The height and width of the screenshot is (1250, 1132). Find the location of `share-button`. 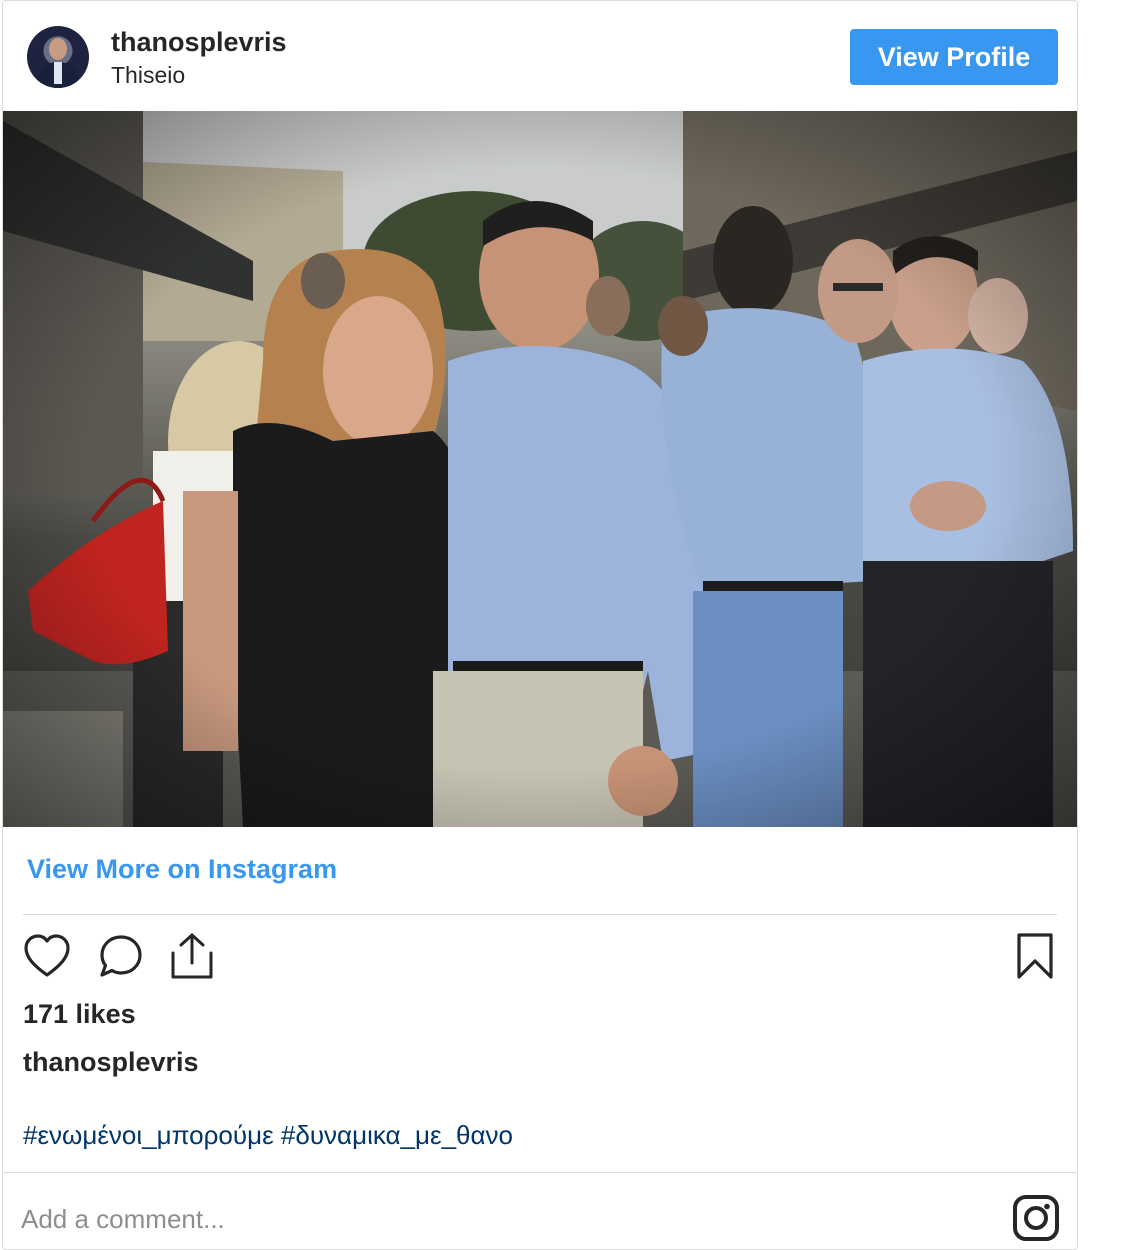

share-button is located at coordinates (192, 958).